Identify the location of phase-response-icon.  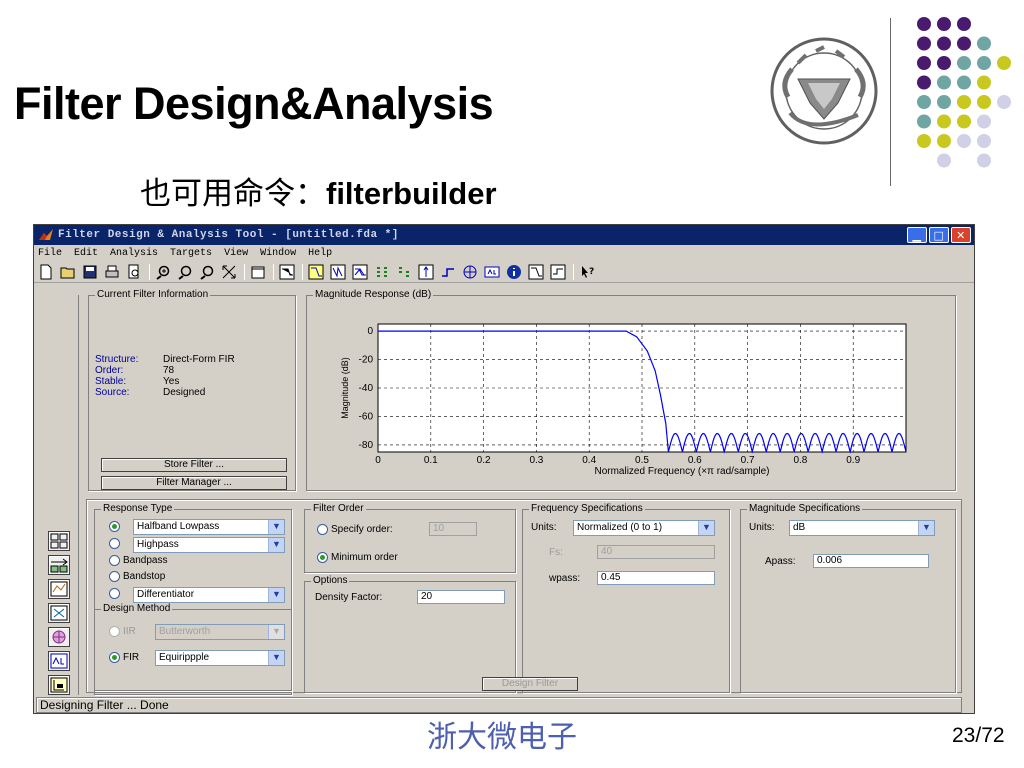
(338, 272).